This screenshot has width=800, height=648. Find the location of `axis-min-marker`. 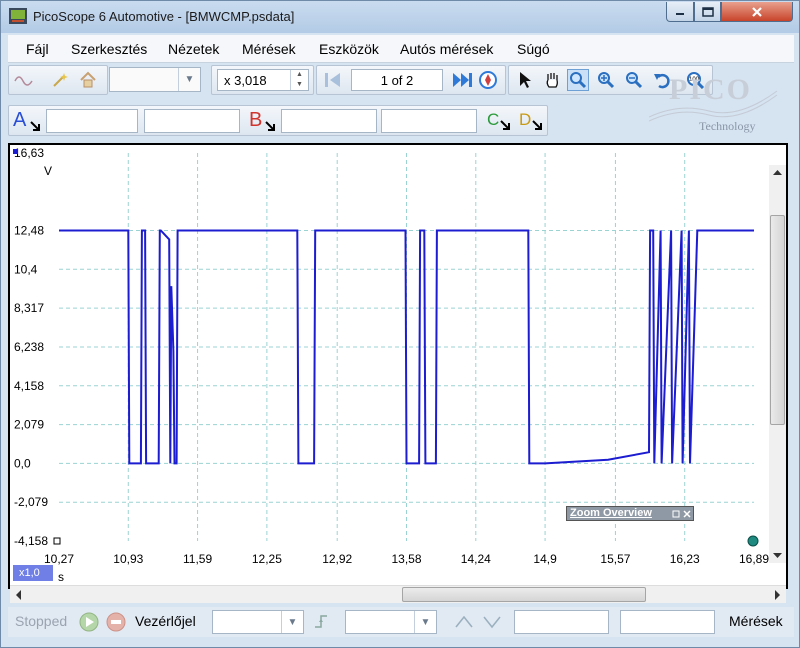

axis-min-marker is located at coordinates (57, 541).